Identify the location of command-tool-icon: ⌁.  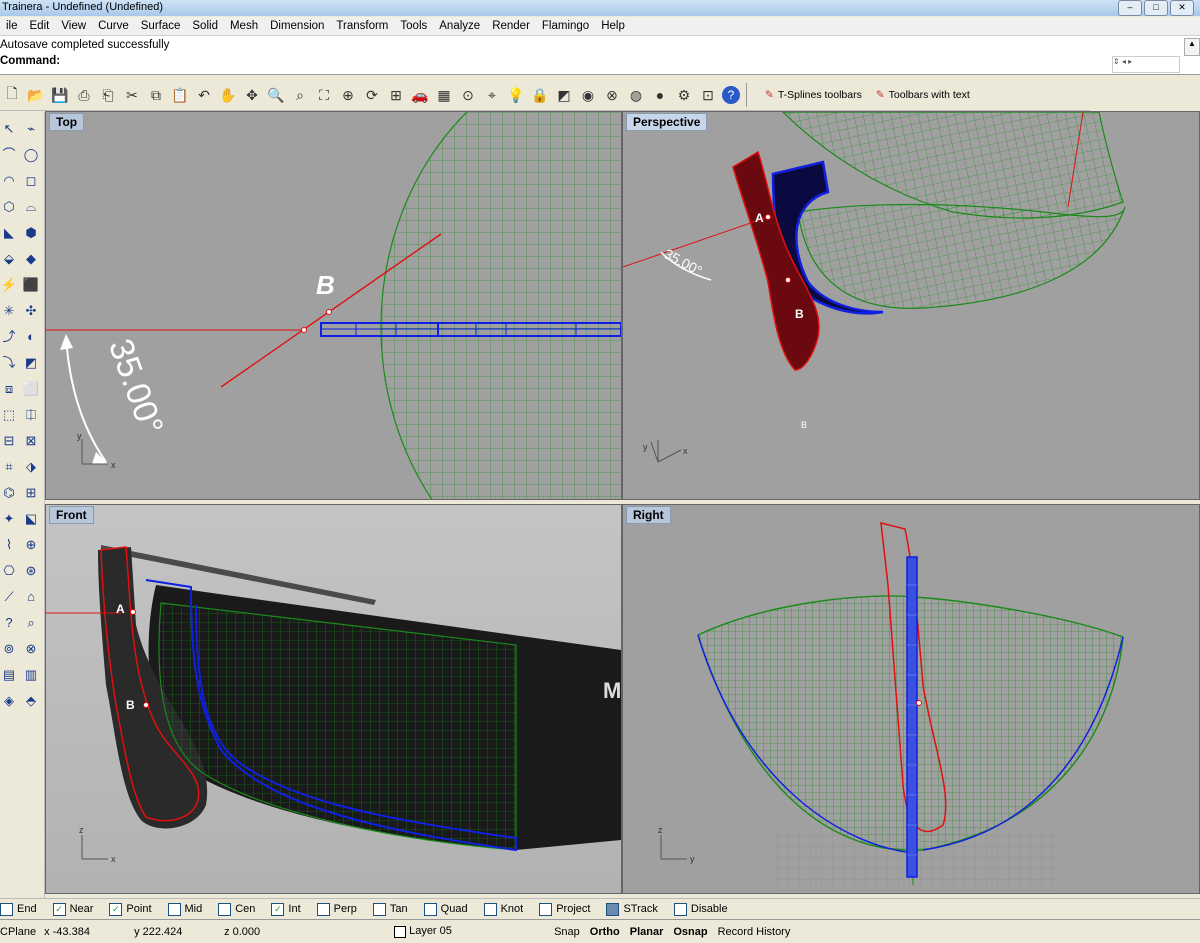
(31, 129).